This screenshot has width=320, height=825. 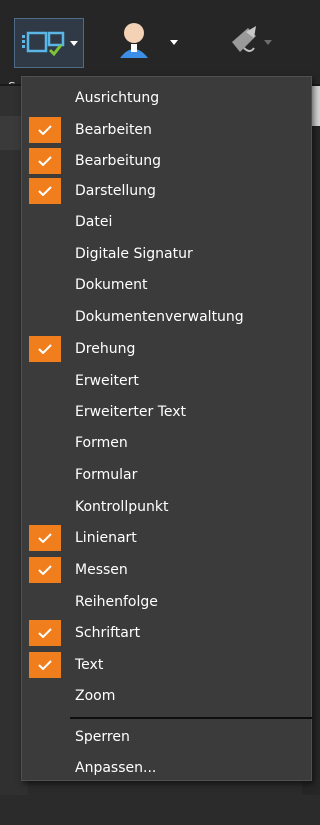 I want to click on menu-item-zoom: Zoom, so click(x=166, y=696).